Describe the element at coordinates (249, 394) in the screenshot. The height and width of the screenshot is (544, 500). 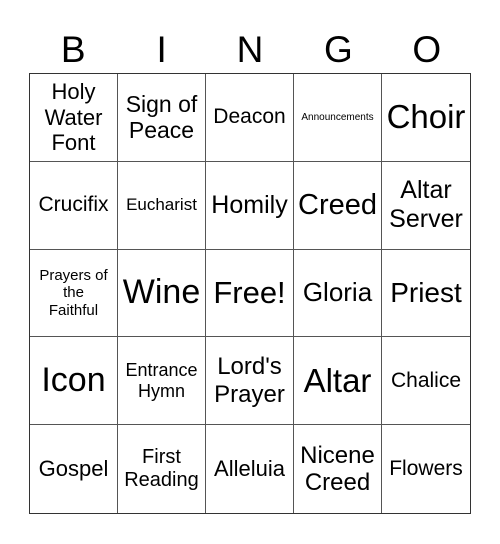
I see `cell-text: Prayer` at that location.